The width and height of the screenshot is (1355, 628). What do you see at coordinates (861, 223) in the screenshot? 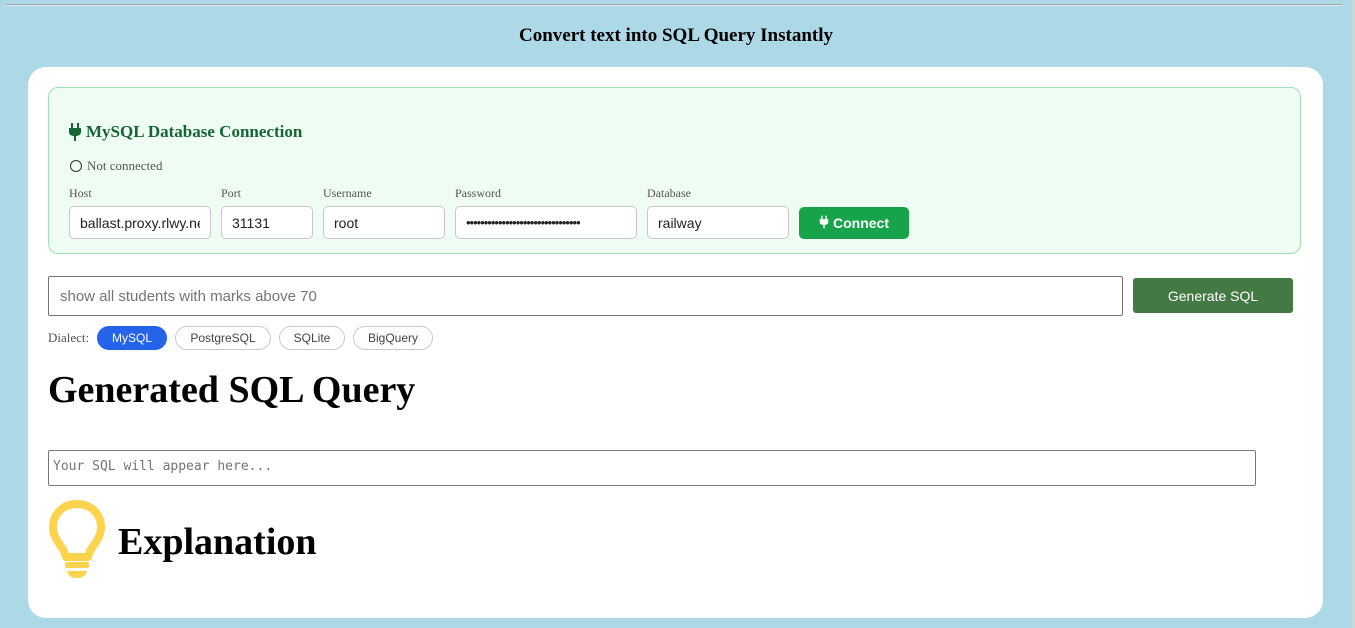
I see `connect-button-label: Connect` at bounding box center [861, 223].